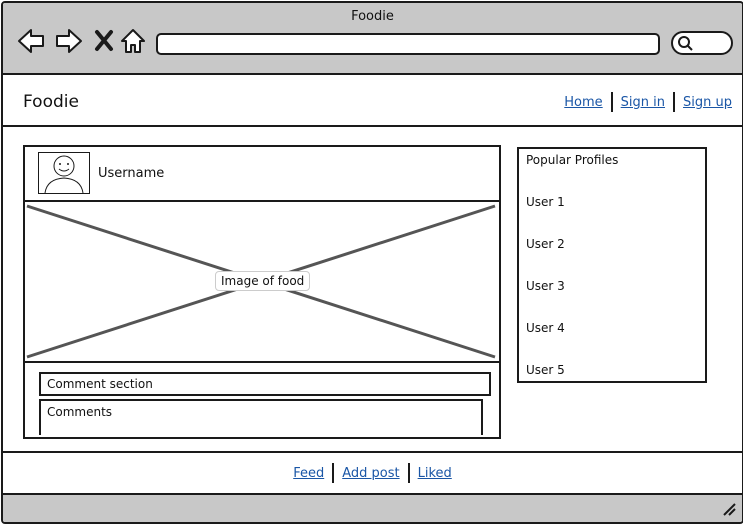 The width and height of the screenshot is (743, 524). Describe the element at coordinates (262, 174) in the screenshot. I see `post-header: Username` at that location.